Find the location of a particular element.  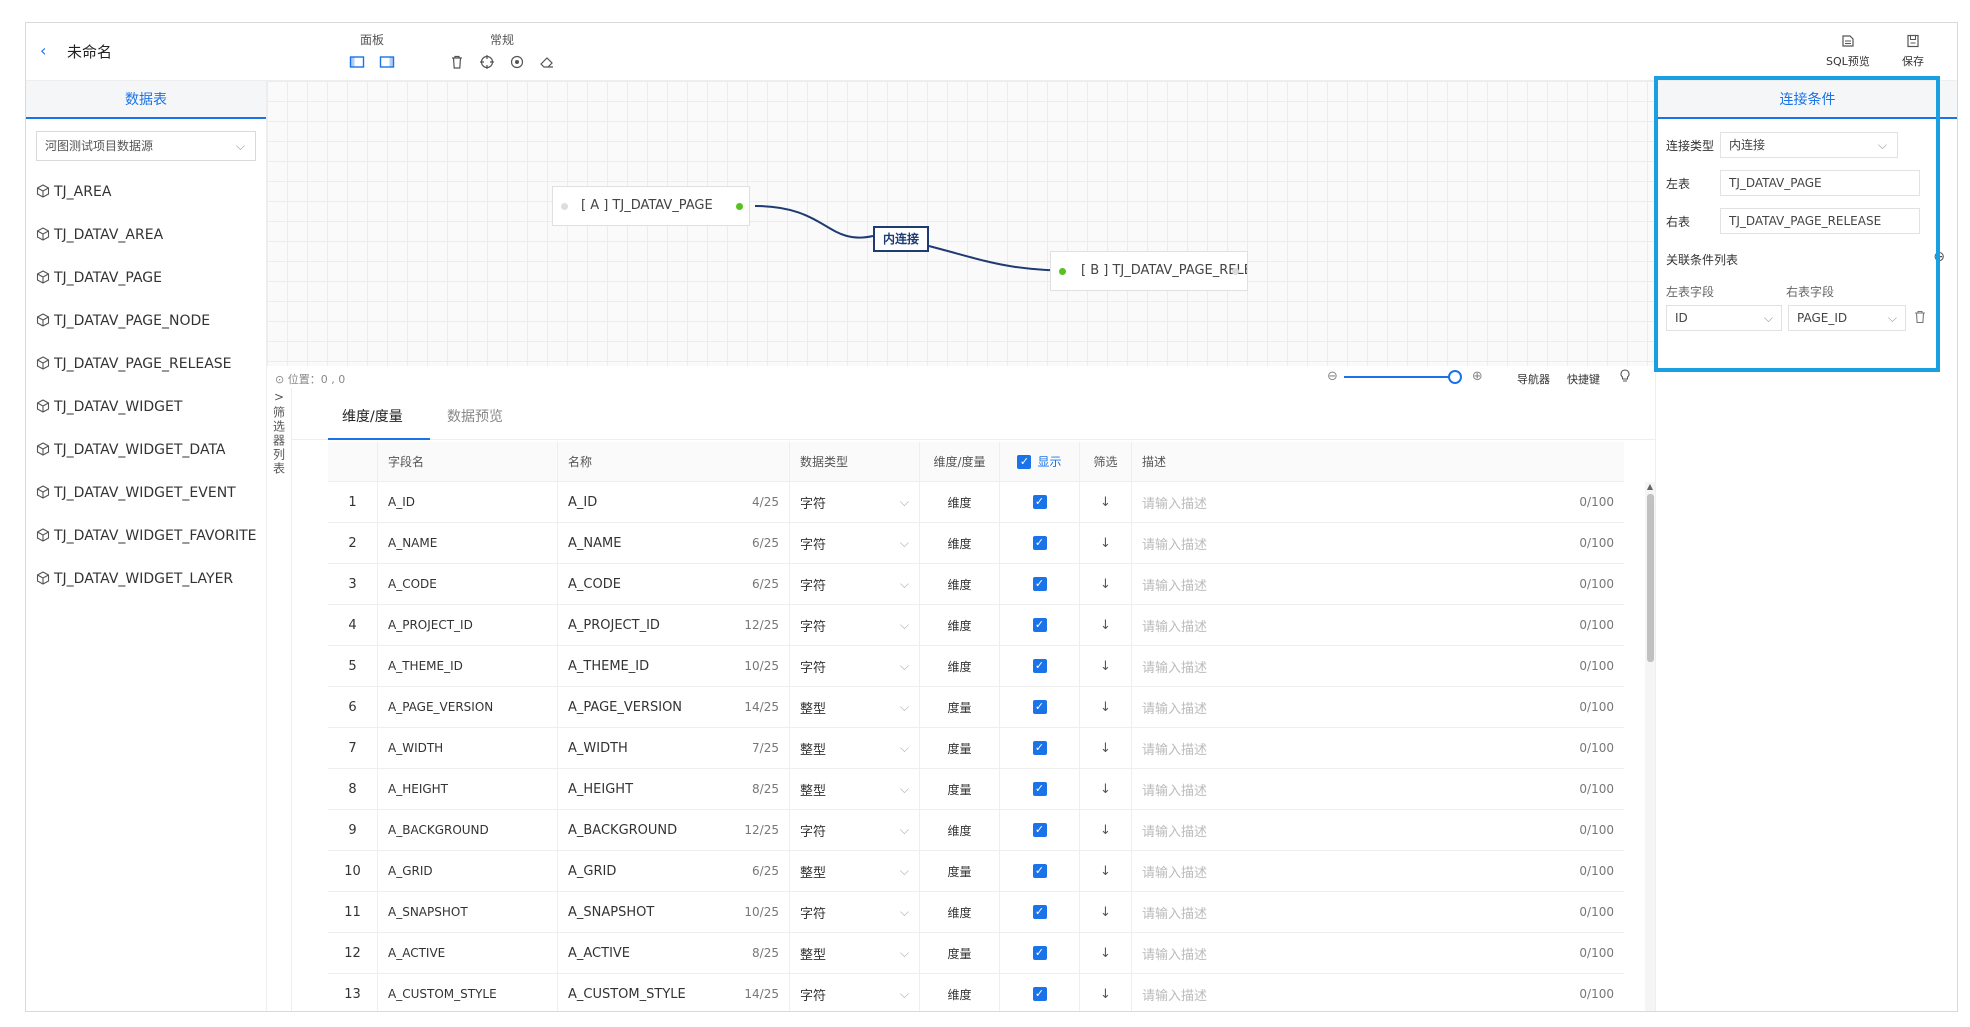

table-node-b: [ B ] TJ_DATAV_PAGE_RELEASE is located at coordinates (1149, 271).